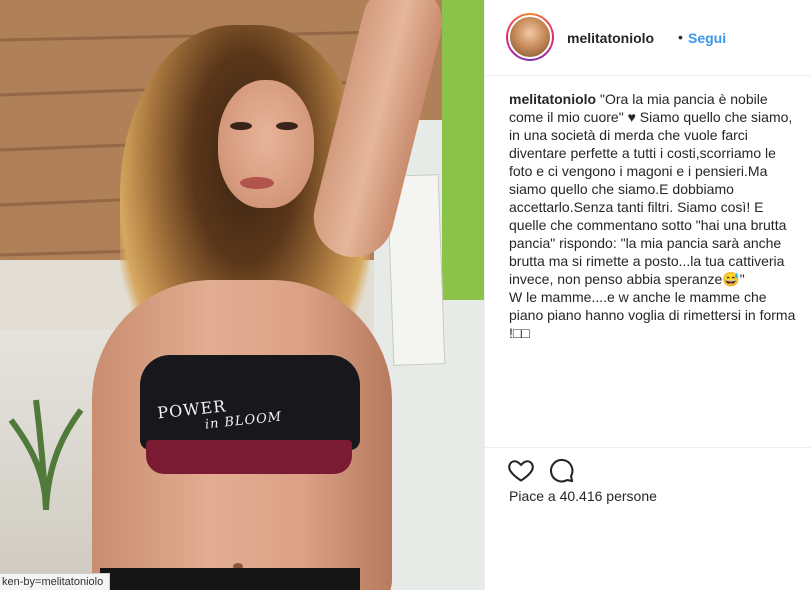  I want to click on heart-outline-icon, so click(521, 470).